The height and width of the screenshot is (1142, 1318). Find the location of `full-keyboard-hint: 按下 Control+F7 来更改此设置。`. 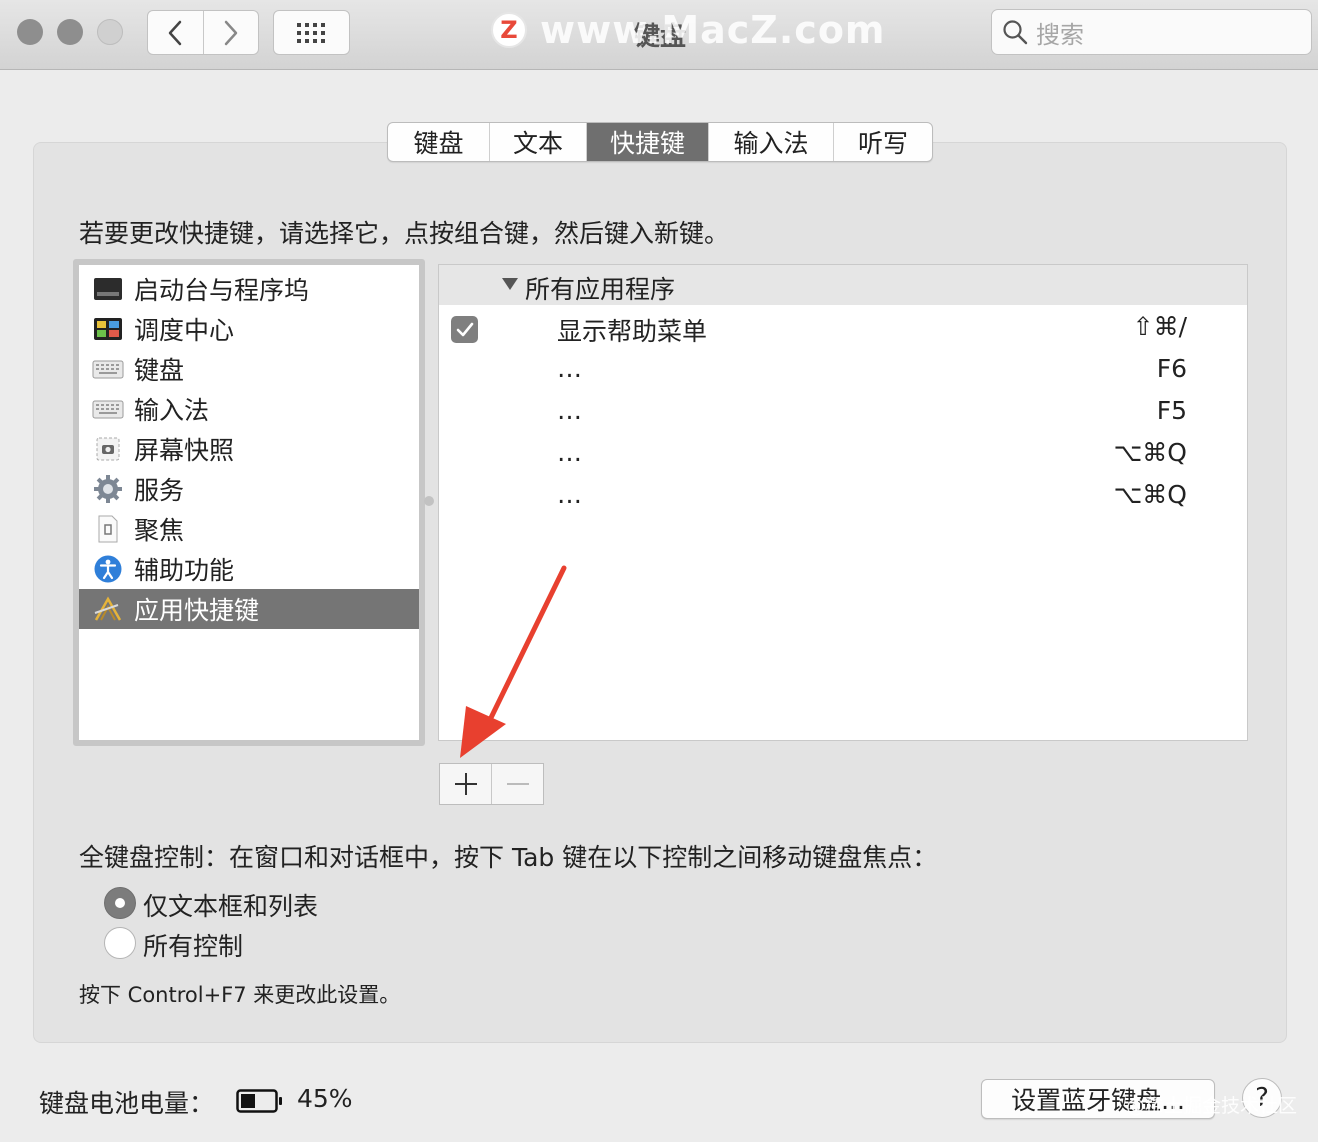

full-keyboard-hint: 按下 Control+F7 来更改此设置。 is located at coordinates (240, 995).